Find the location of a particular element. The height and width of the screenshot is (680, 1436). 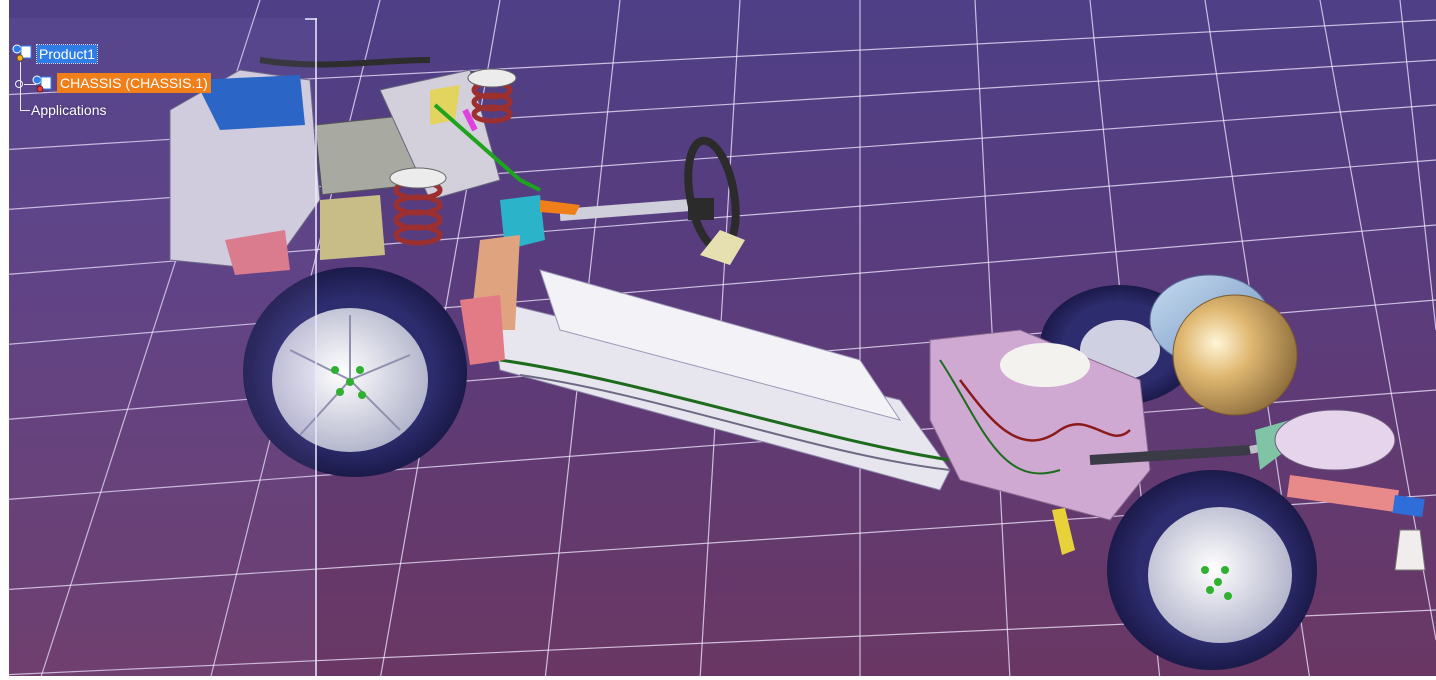

viewport-bottom-border is located at coordinates (718, 678).